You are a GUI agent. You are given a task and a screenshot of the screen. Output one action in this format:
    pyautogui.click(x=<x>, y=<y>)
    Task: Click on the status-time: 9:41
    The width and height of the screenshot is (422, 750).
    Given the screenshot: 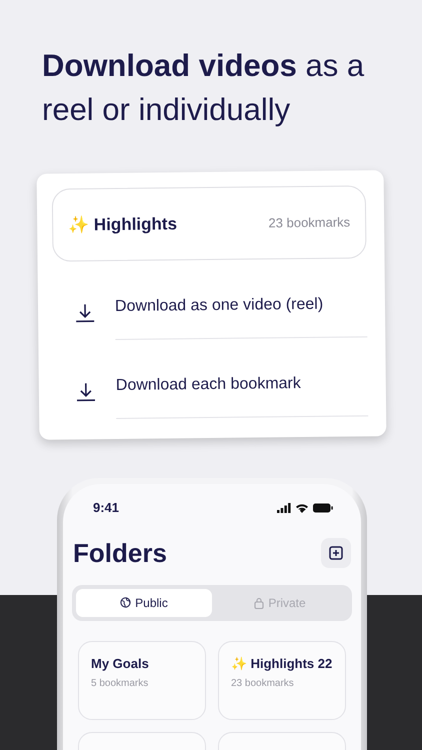 What is the action you would take?
    pyautogui.click(x=106, y=508)
    